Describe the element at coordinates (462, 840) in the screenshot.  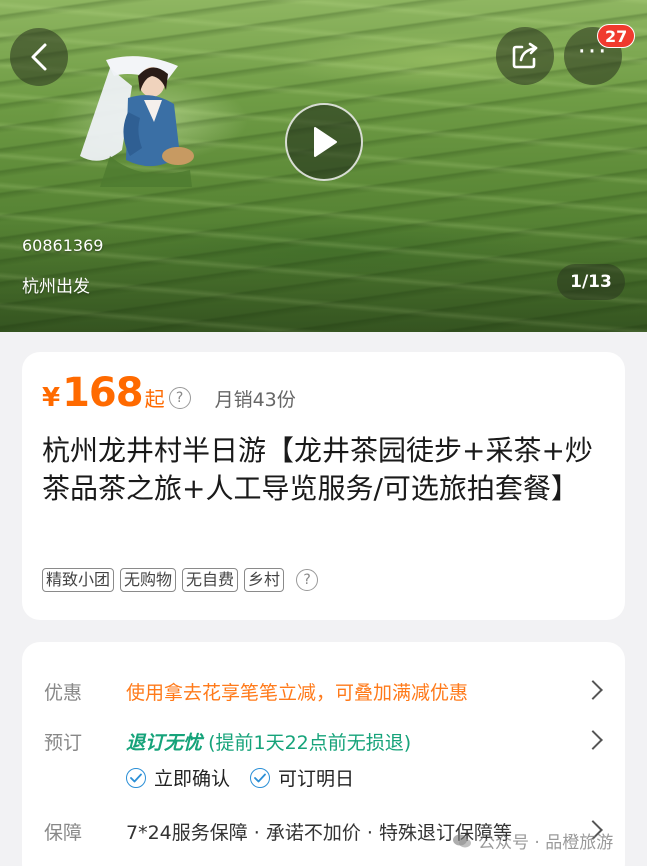
I see `wechat-icon` at that location.